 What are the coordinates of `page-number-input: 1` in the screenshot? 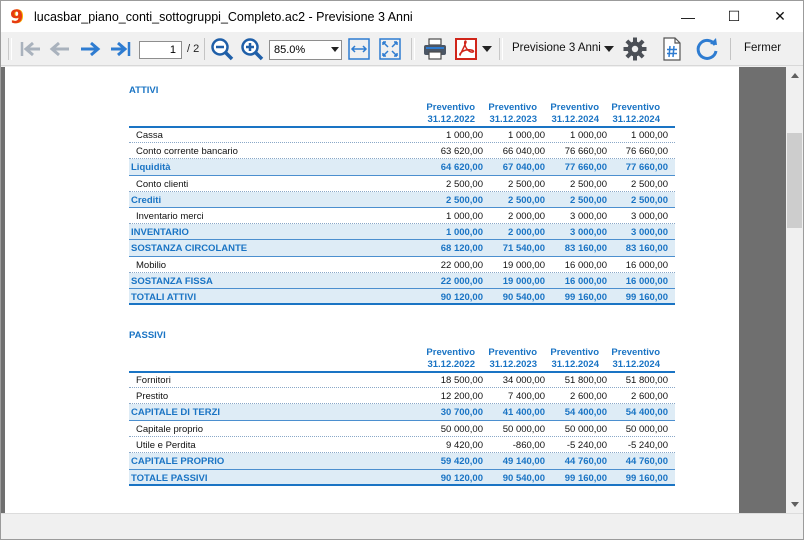 It's located at (160, 50).